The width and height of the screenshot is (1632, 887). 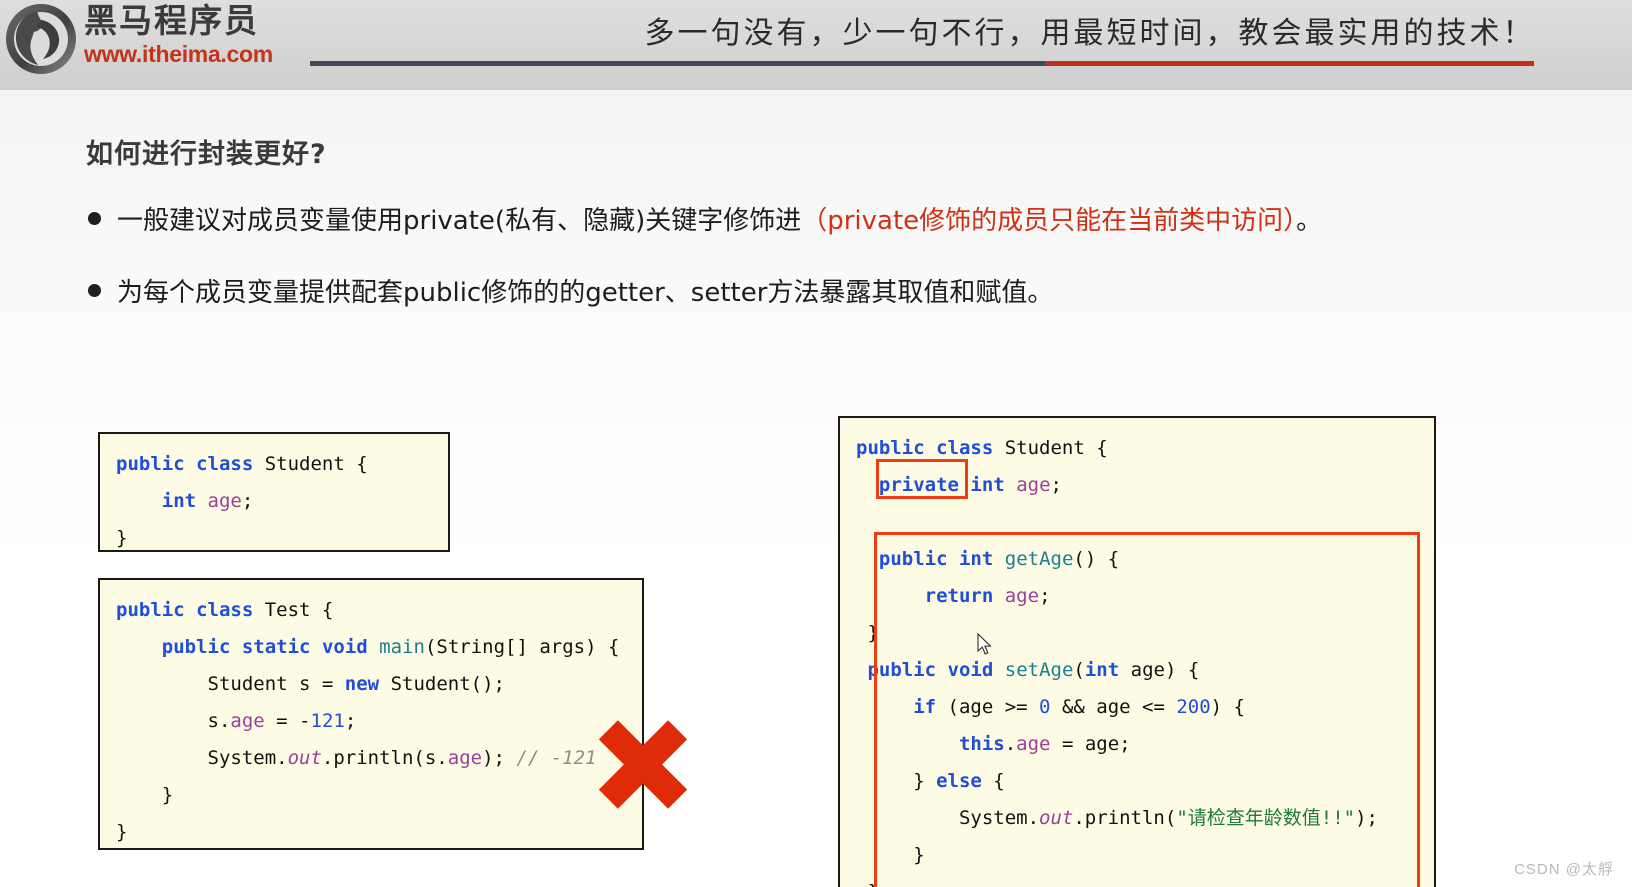 I want to click on code-kw: if, so click(x=925, y=707).